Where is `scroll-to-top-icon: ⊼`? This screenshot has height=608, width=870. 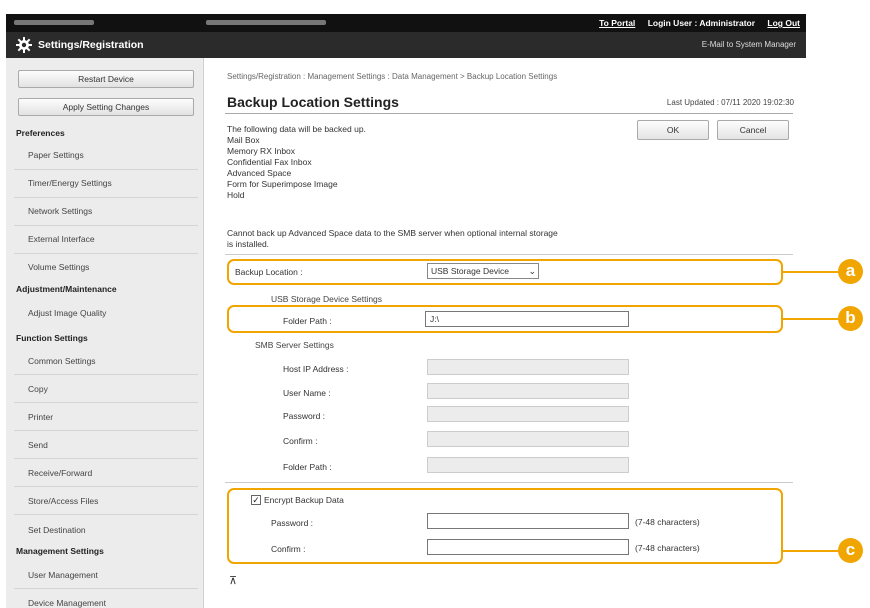
scroll-to-top-icon: ⊼ is located at coordinates (233, 580).